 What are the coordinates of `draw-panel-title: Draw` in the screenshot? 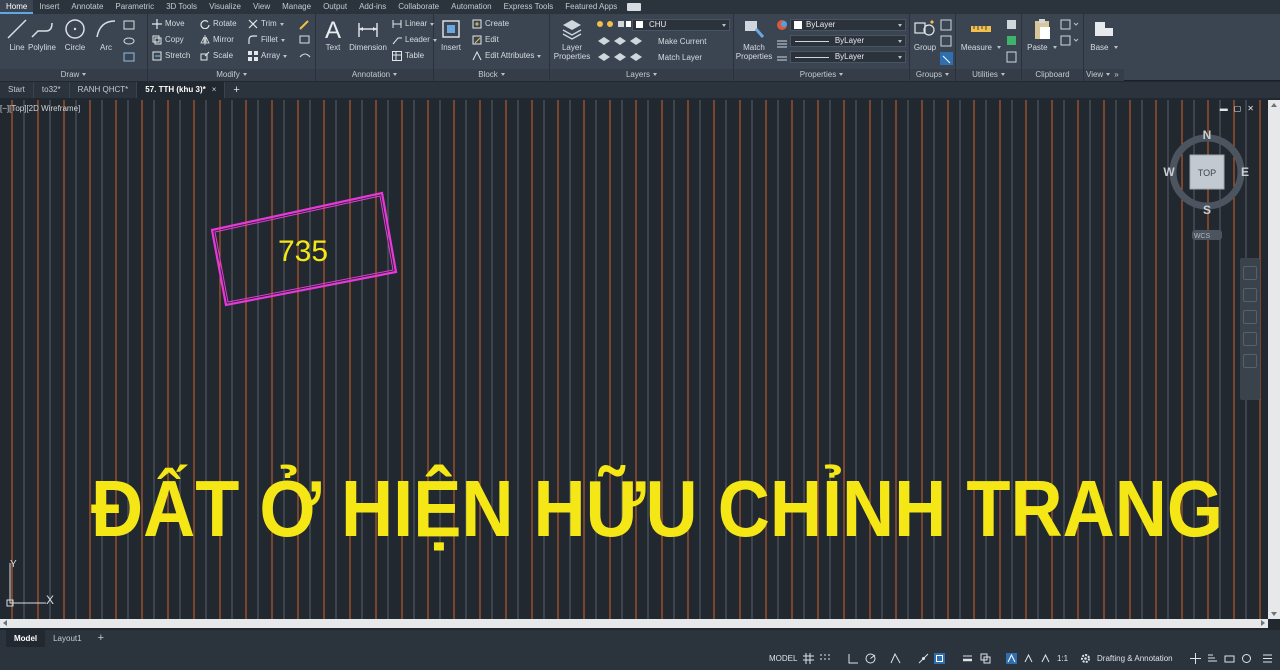 It's located at (73, 75).